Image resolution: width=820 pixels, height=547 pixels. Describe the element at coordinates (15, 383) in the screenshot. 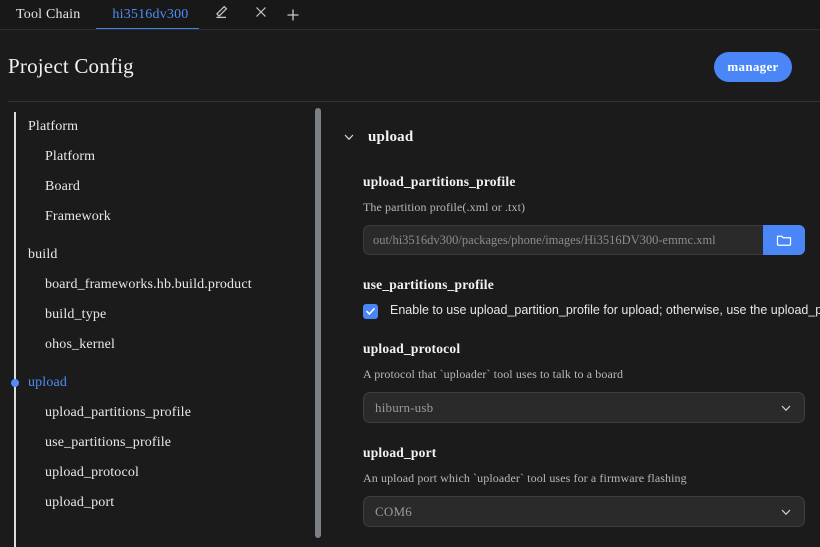

I see `selected-dot-icon` at that location.